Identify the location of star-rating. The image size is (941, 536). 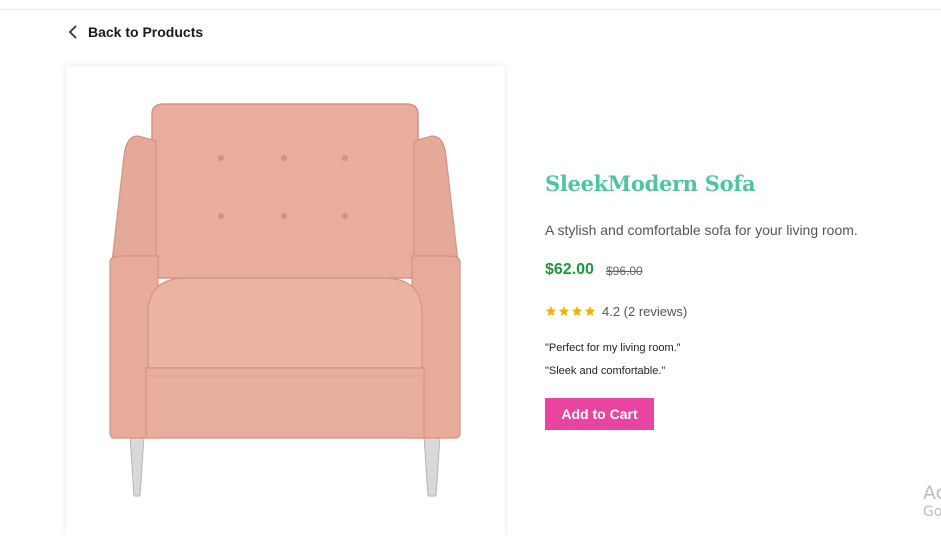
(570, 311).